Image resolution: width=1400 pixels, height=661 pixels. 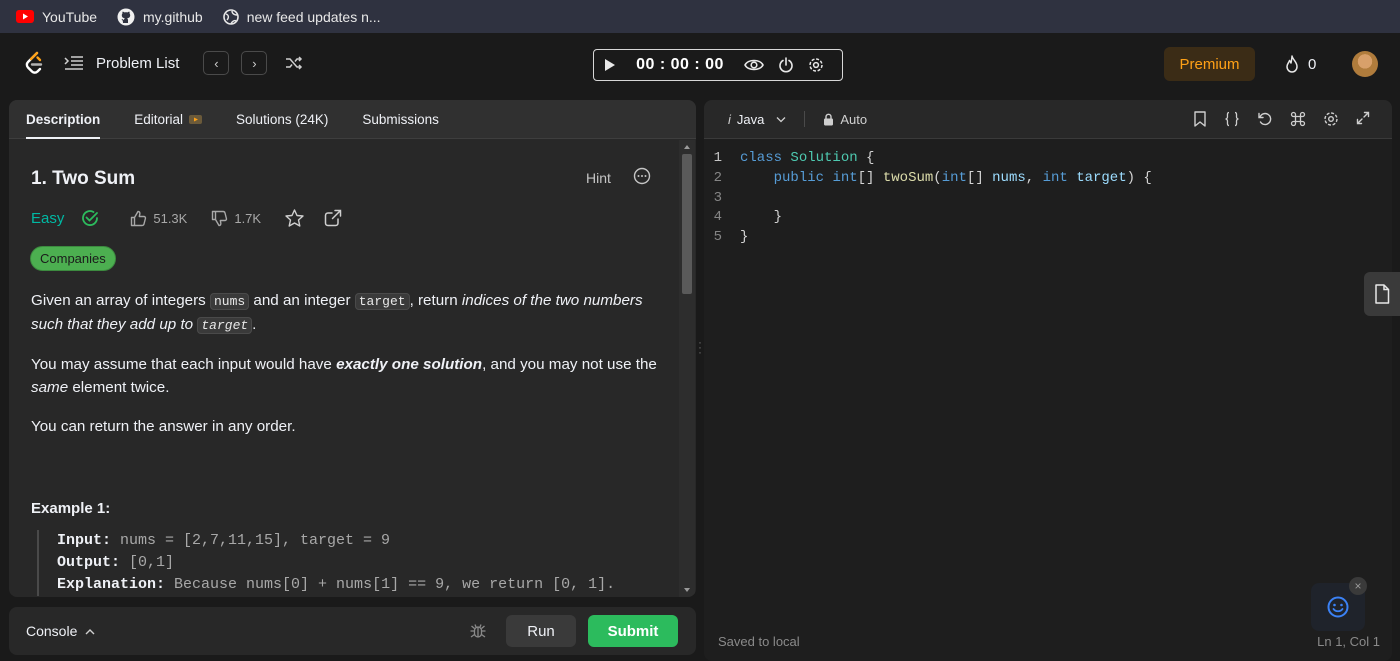 I want to click on console-bar: Console Run Submit, so click(x=352, y=631).